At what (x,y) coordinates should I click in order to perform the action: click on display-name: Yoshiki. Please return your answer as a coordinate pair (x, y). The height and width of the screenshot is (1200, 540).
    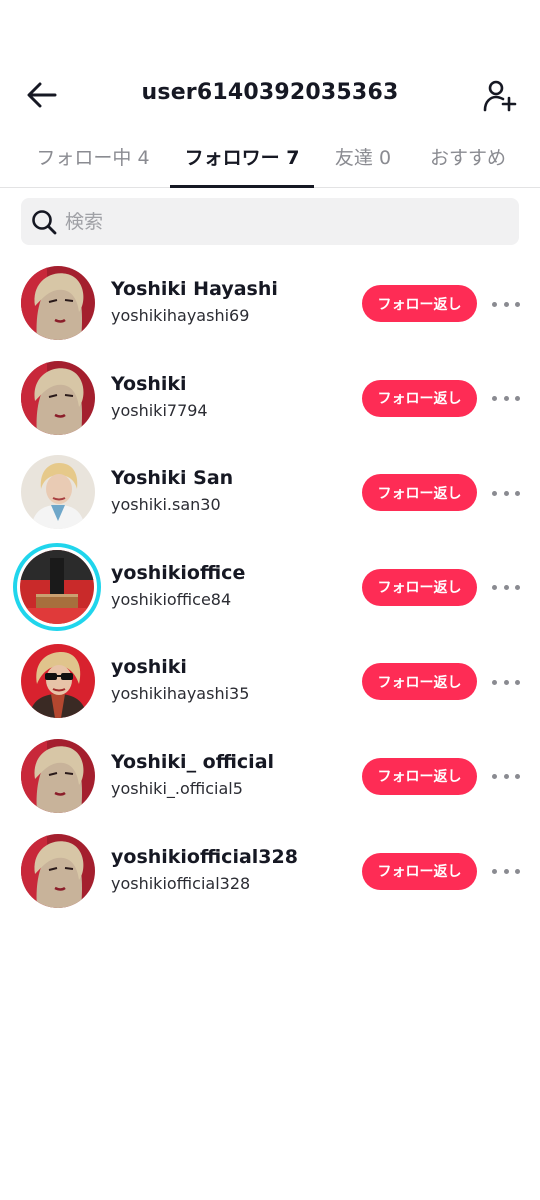
    Looking at the image, I should click on (149, 383).